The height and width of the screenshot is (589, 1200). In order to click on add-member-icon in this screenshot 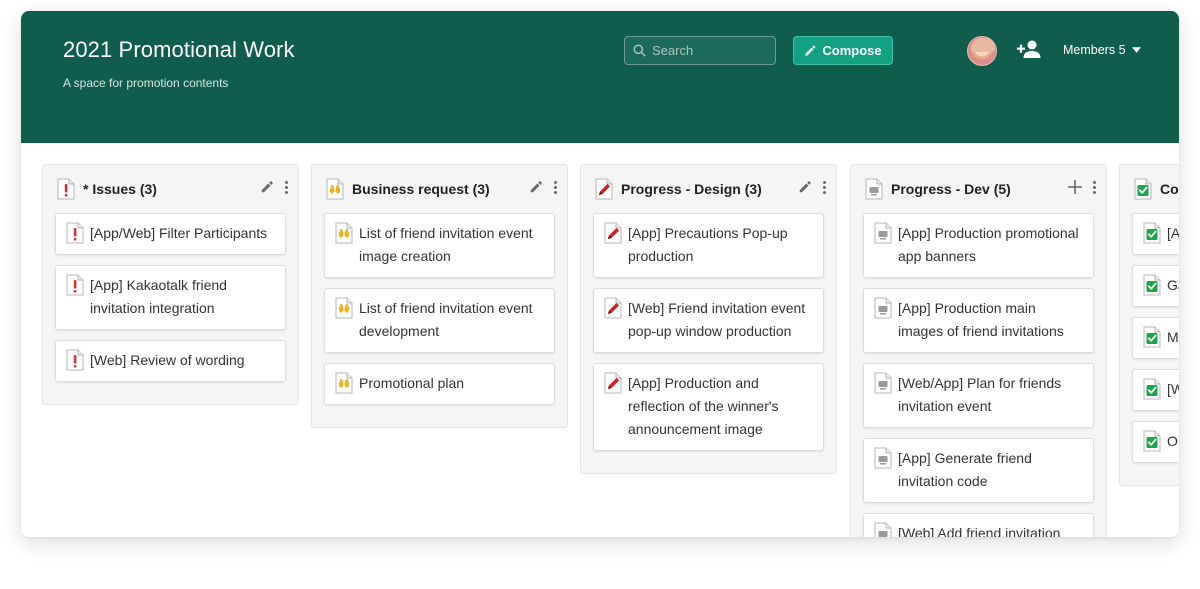, I will do `click(1030, 49)`.